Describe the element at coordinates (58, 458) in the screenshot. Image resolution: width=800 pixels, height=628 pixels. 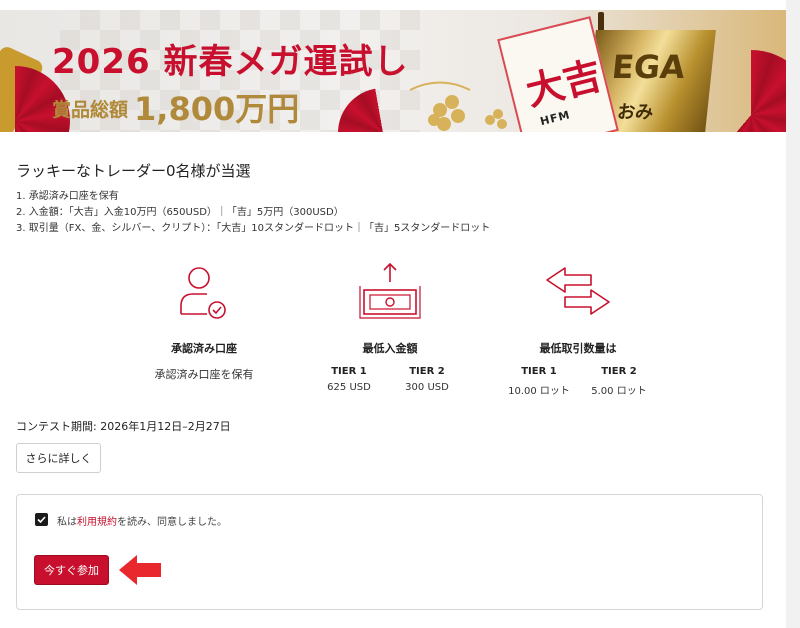
I see `learn-more-button: さらに詳しく` at that location.